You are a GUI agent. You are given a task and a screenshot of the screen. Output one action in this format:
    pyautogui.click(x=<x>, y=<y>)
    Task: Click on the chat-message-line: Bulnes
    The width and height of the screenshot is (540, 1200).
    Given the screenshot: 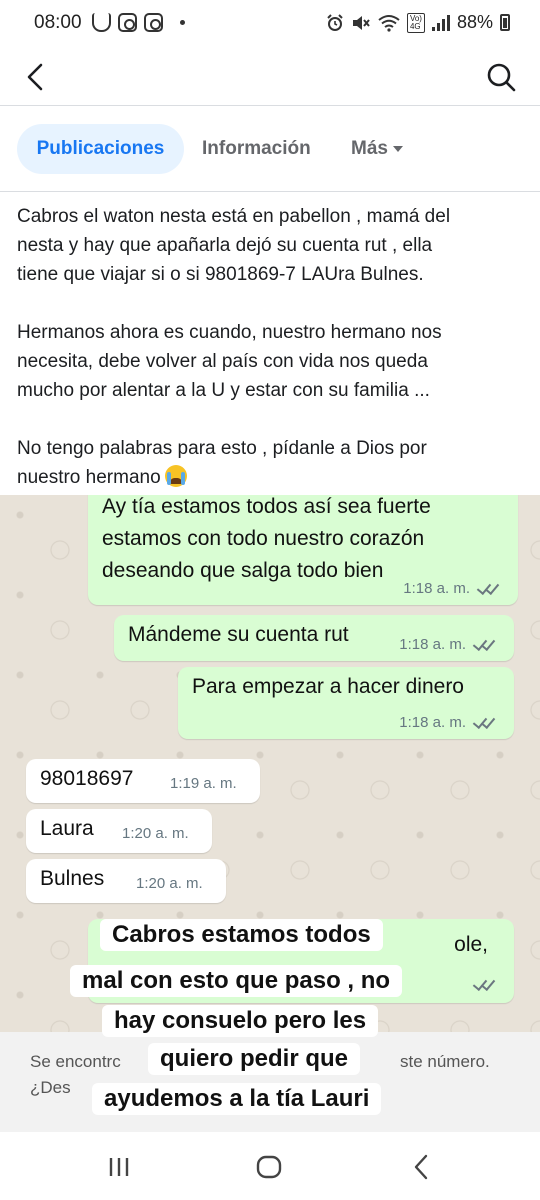 What is the action you would take?
    pyautogui.click(x=72, y=878)
    